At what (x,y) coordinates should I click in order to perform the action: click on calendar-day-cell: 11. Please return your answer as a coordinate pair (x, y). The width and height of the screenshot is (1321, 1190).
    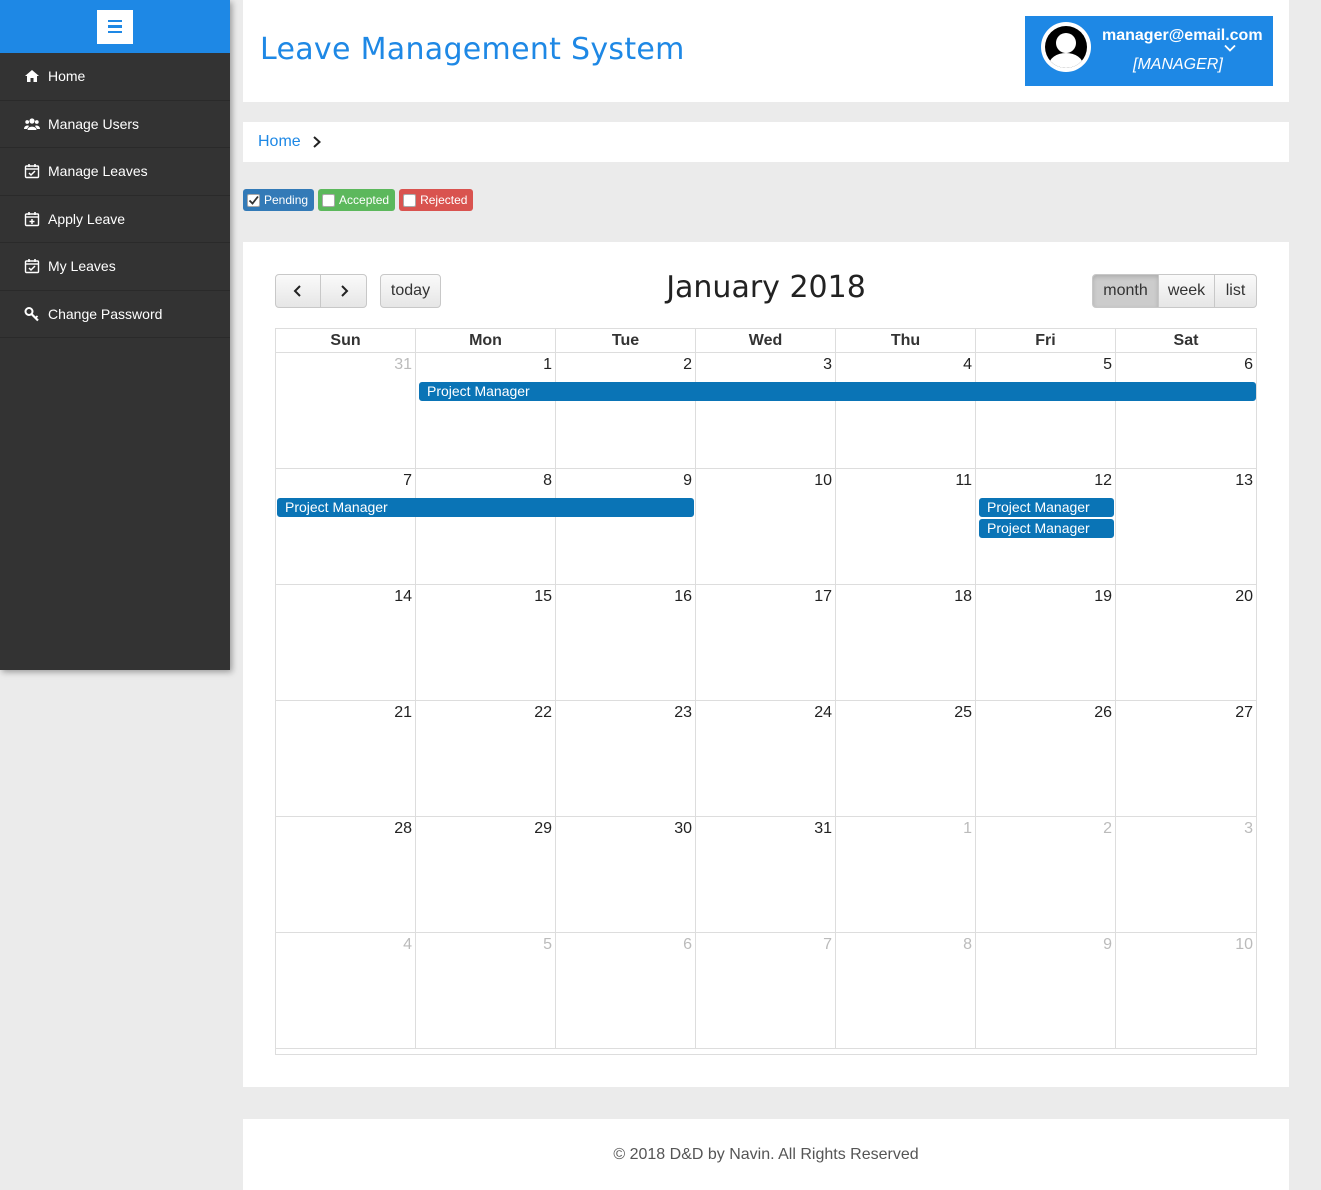
    Looking at the image, I should click on (906, 526).